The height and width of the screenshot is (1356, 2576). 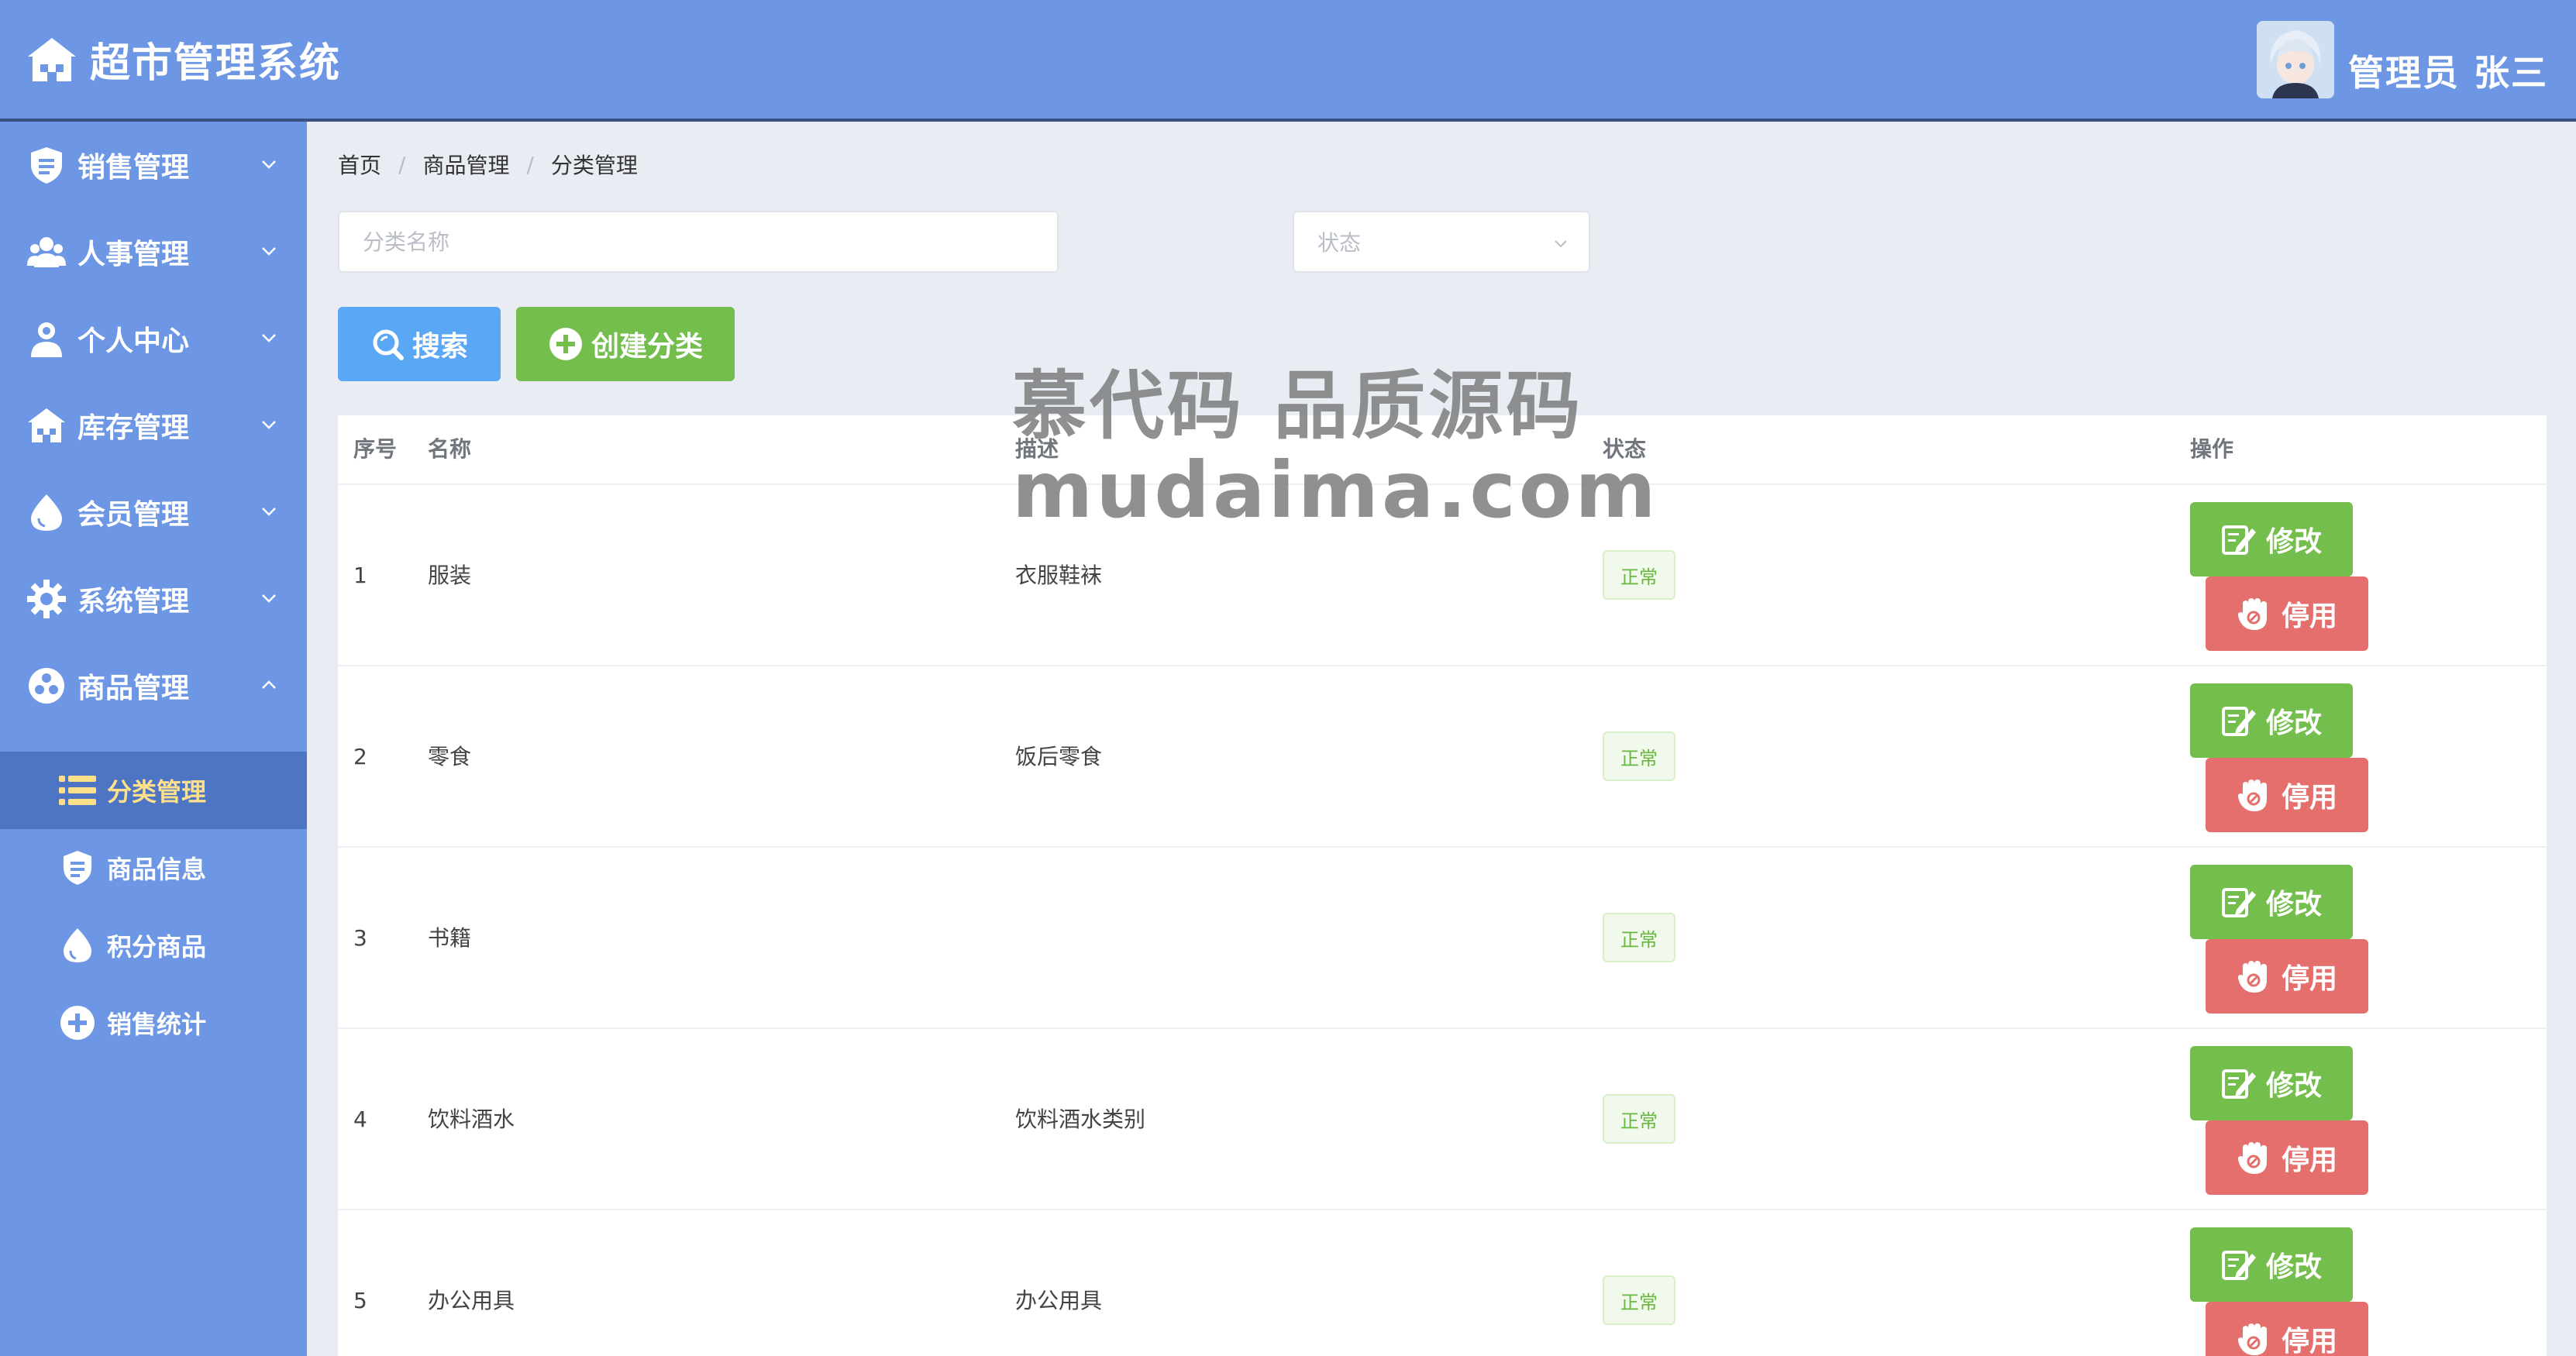 I want to click on menu-goods: 商品管理, so click(x=153, y=685).